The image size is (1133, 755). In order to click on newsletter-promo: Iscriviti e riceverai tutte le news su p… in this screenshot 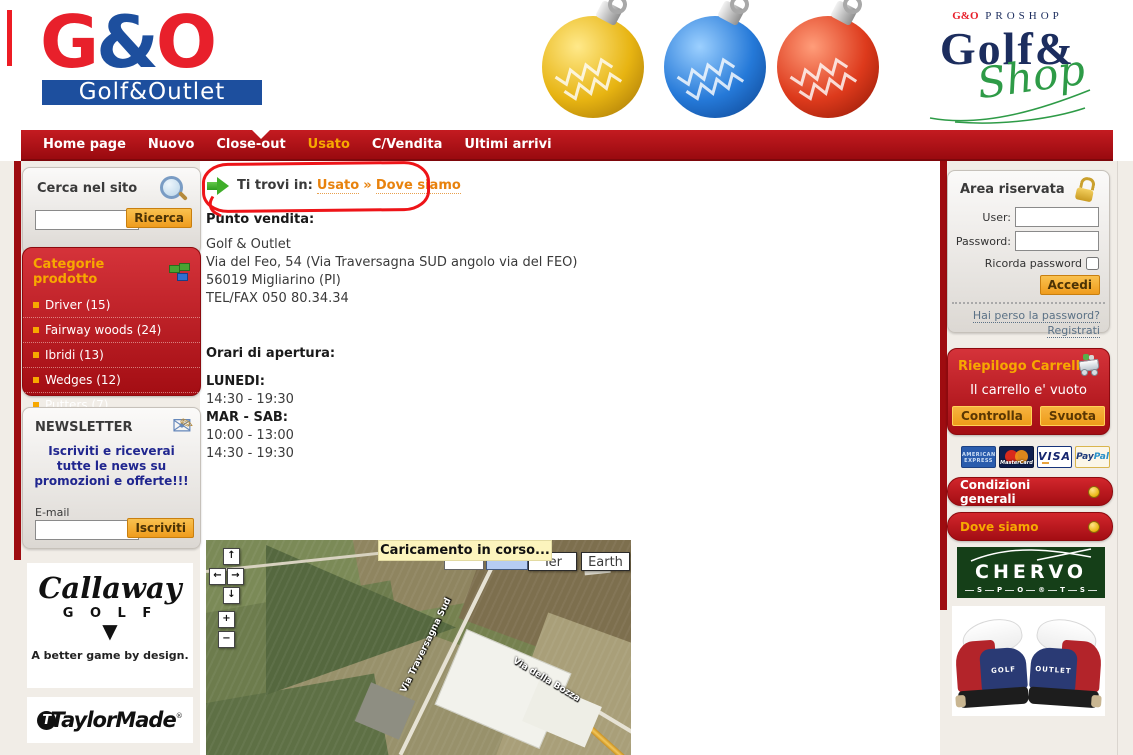, I will do `click(111, 466)`.